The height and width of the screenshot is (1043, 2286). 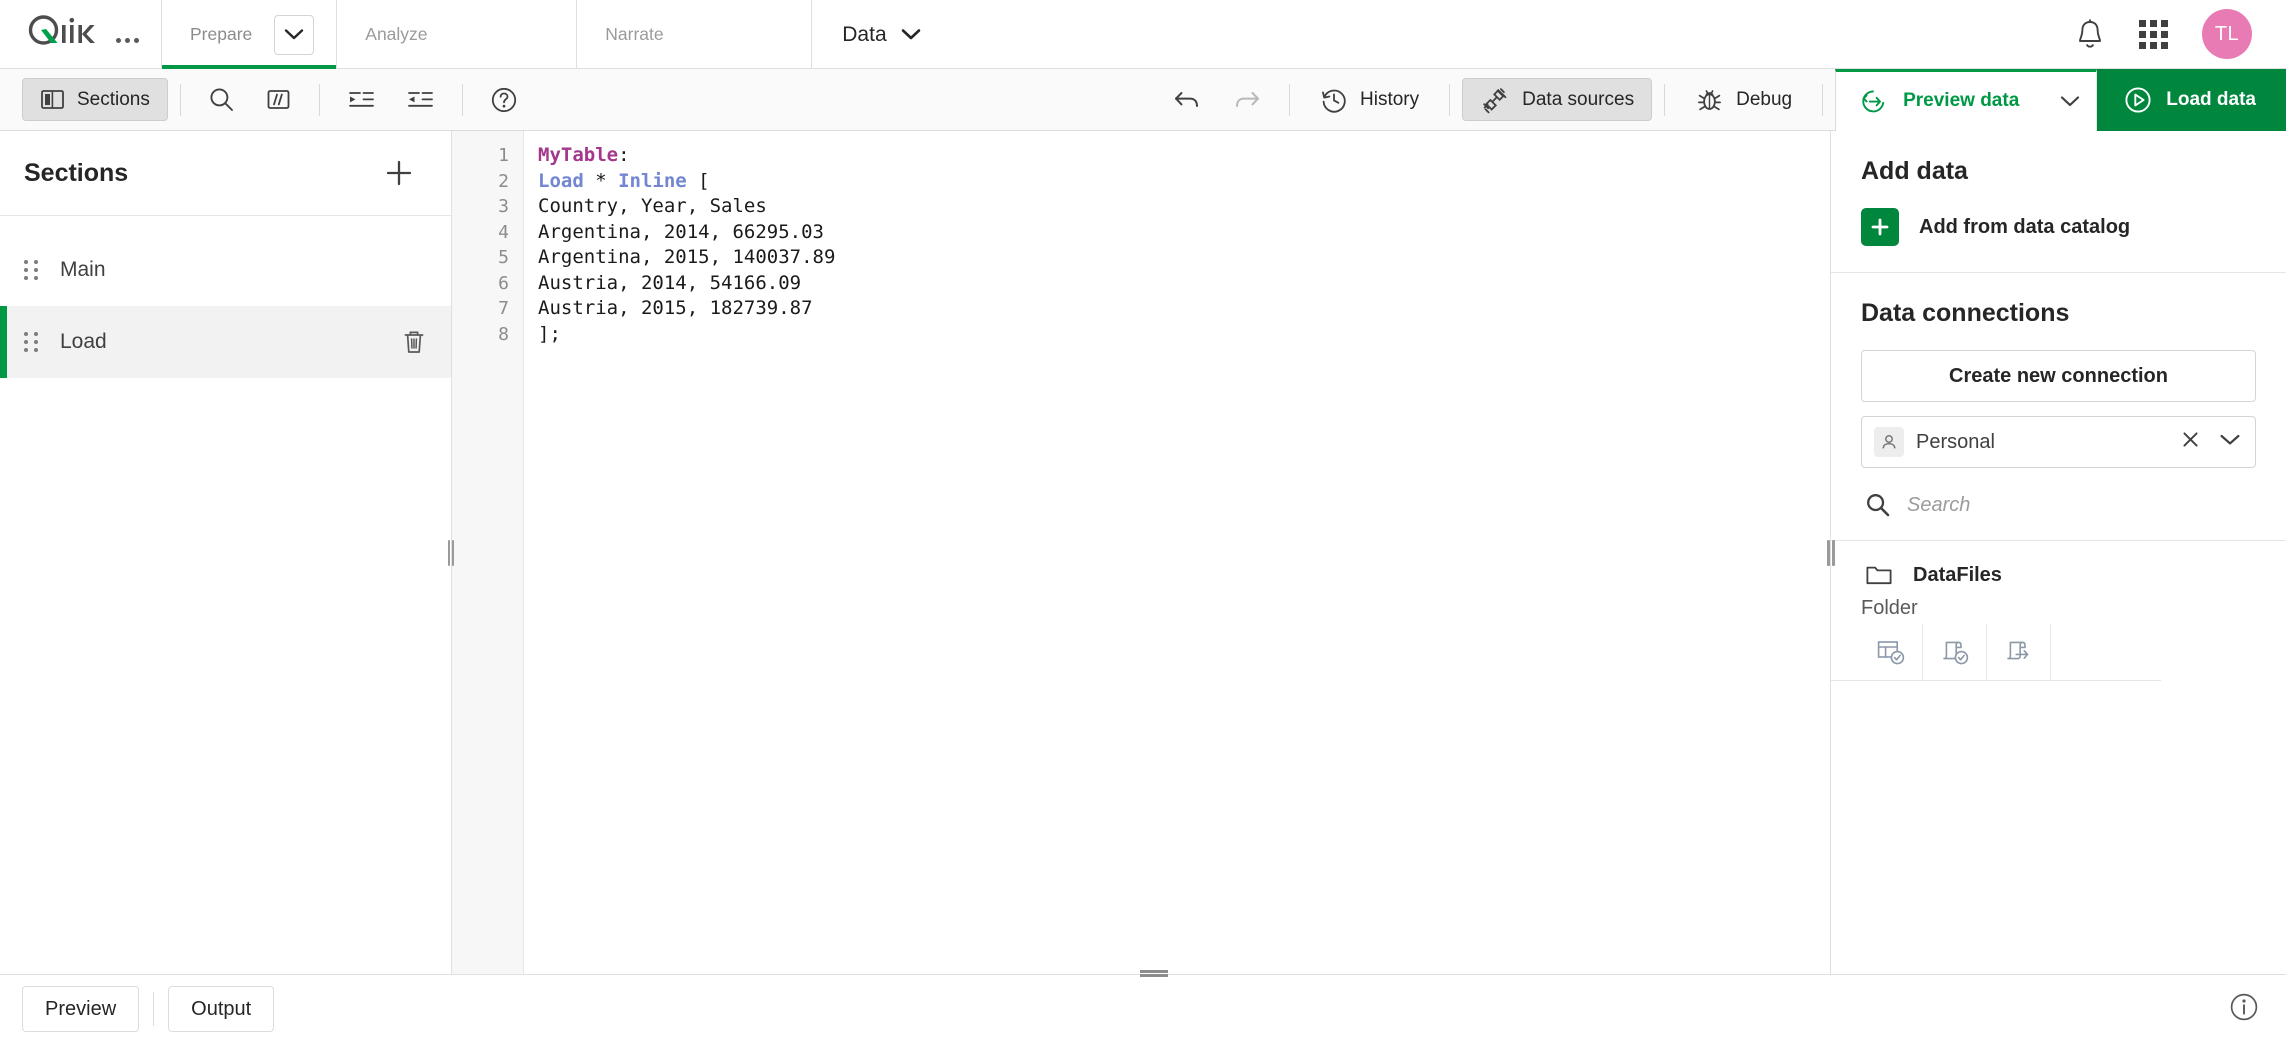 I want to click on sections-toggle-button: Sections, so click(x=95, y=99).